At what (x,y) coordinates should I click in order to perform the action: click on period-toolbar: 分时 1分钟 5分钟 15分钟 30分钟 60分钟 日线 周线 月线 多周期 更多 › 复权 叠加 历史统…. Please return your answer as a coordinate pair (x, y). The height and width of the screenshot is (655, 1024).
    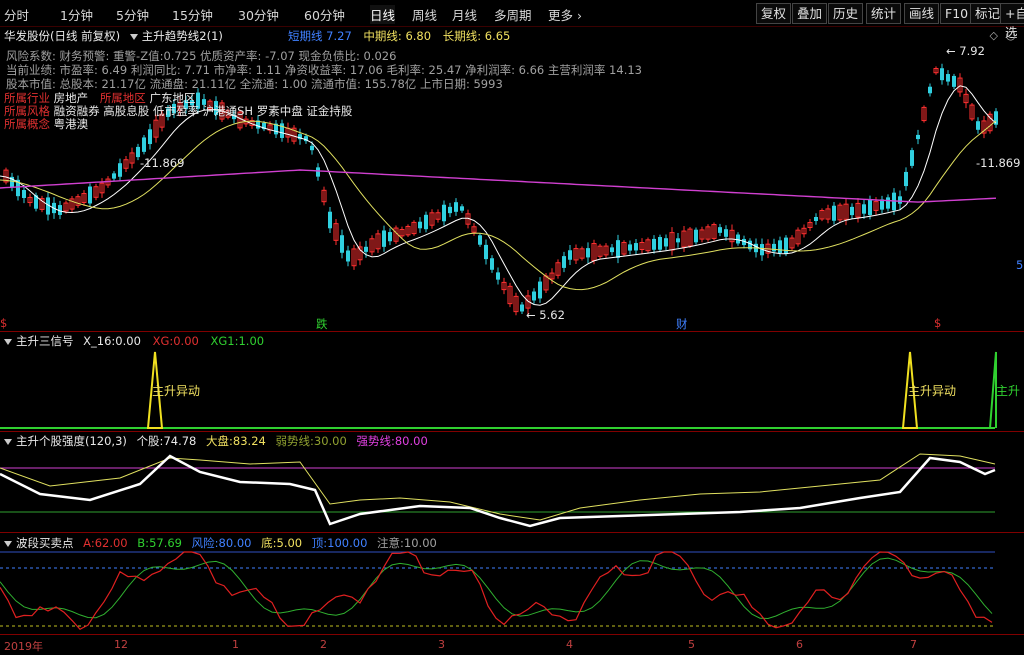
    Looking at the image, I should click on (512, 20).